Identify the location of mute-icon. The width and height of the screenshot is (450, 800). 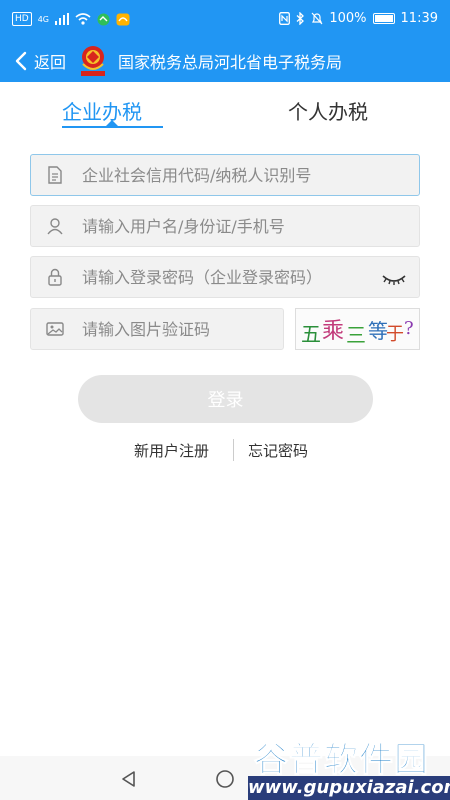
(317, 18).